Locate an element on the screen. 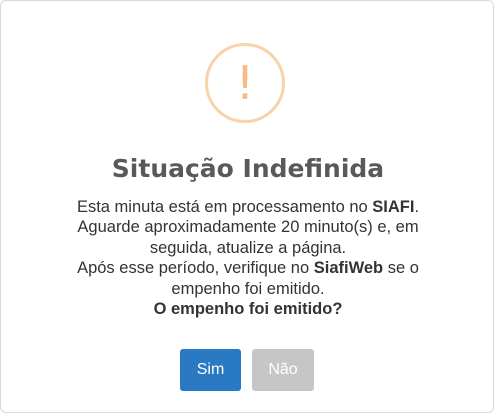  warning-icon: ! is located at coordinates (245, 83).